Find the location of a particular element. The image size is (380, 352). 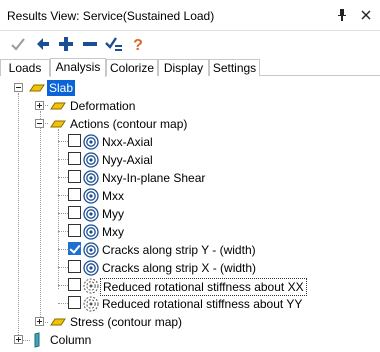

tree-leaf-label: Reduced rotational stiffness about YY is located at coordinates (202, 304).